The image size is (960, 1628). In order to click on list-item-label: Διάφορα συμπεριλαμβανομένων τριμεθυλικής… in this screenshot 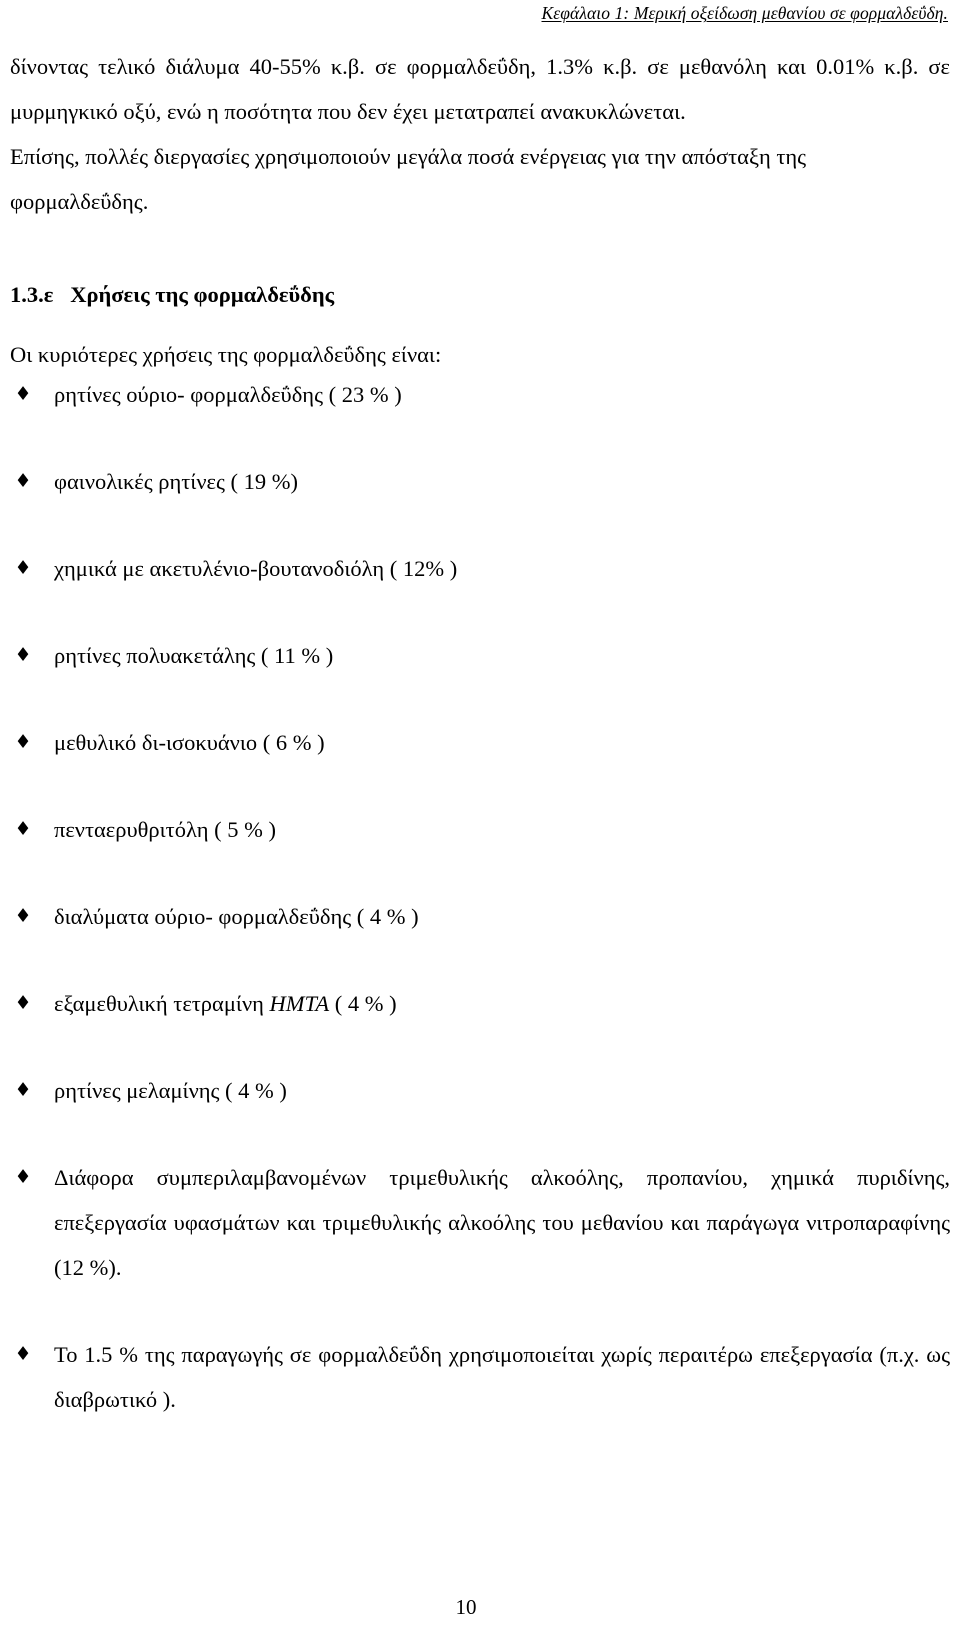, I will do `click(502, 1222)`.